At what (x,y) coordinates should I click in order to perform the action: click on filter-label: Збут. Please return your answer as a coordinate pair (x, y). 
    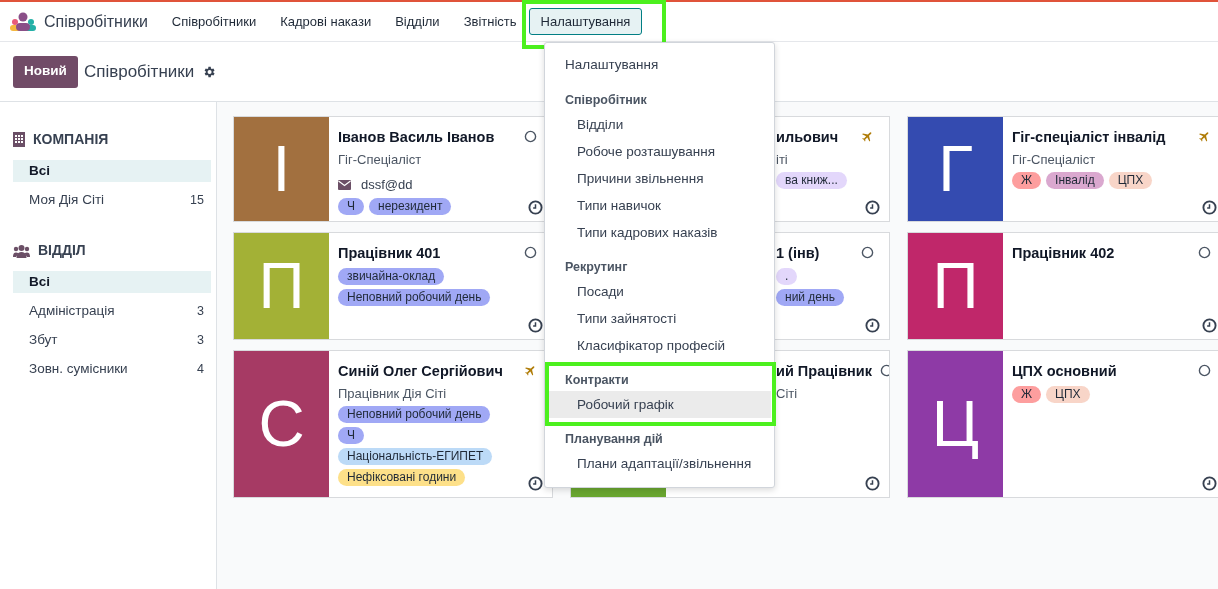
    Looking at the image, I should click on (43, 339).